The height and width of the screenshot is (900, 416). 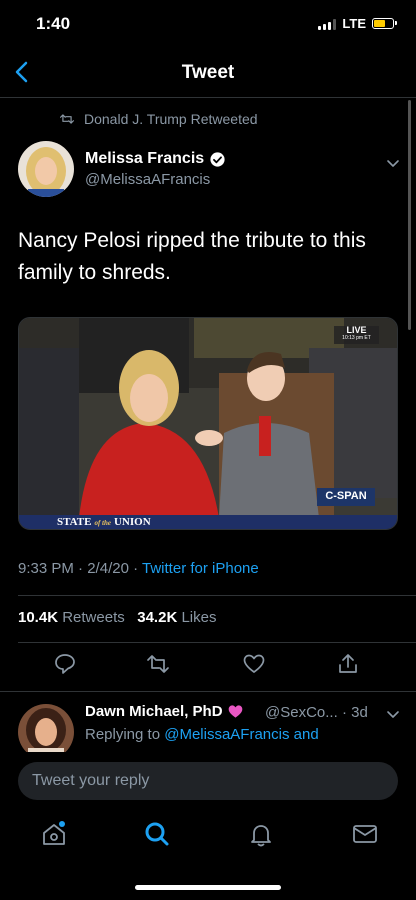 I want to click on network-logo: C-SPAN, so click(x=346, y=496).